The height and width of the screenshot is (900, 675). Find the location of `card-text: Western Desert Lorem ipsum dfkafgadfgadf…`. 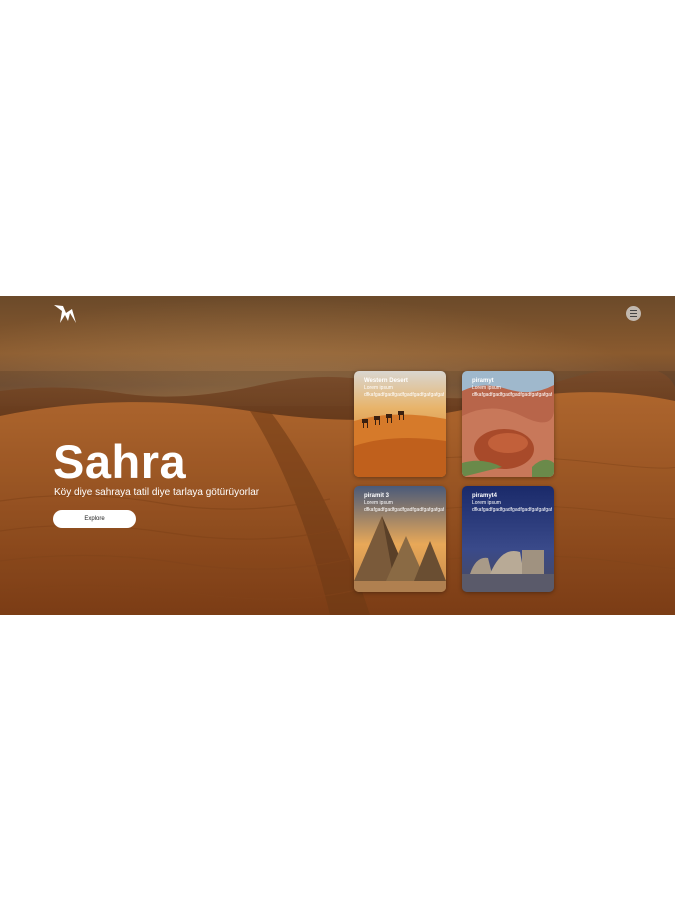

card-text: Western Desert Lorem ipsum dfkafgadfgadf… is located at coordinates (404, 388).